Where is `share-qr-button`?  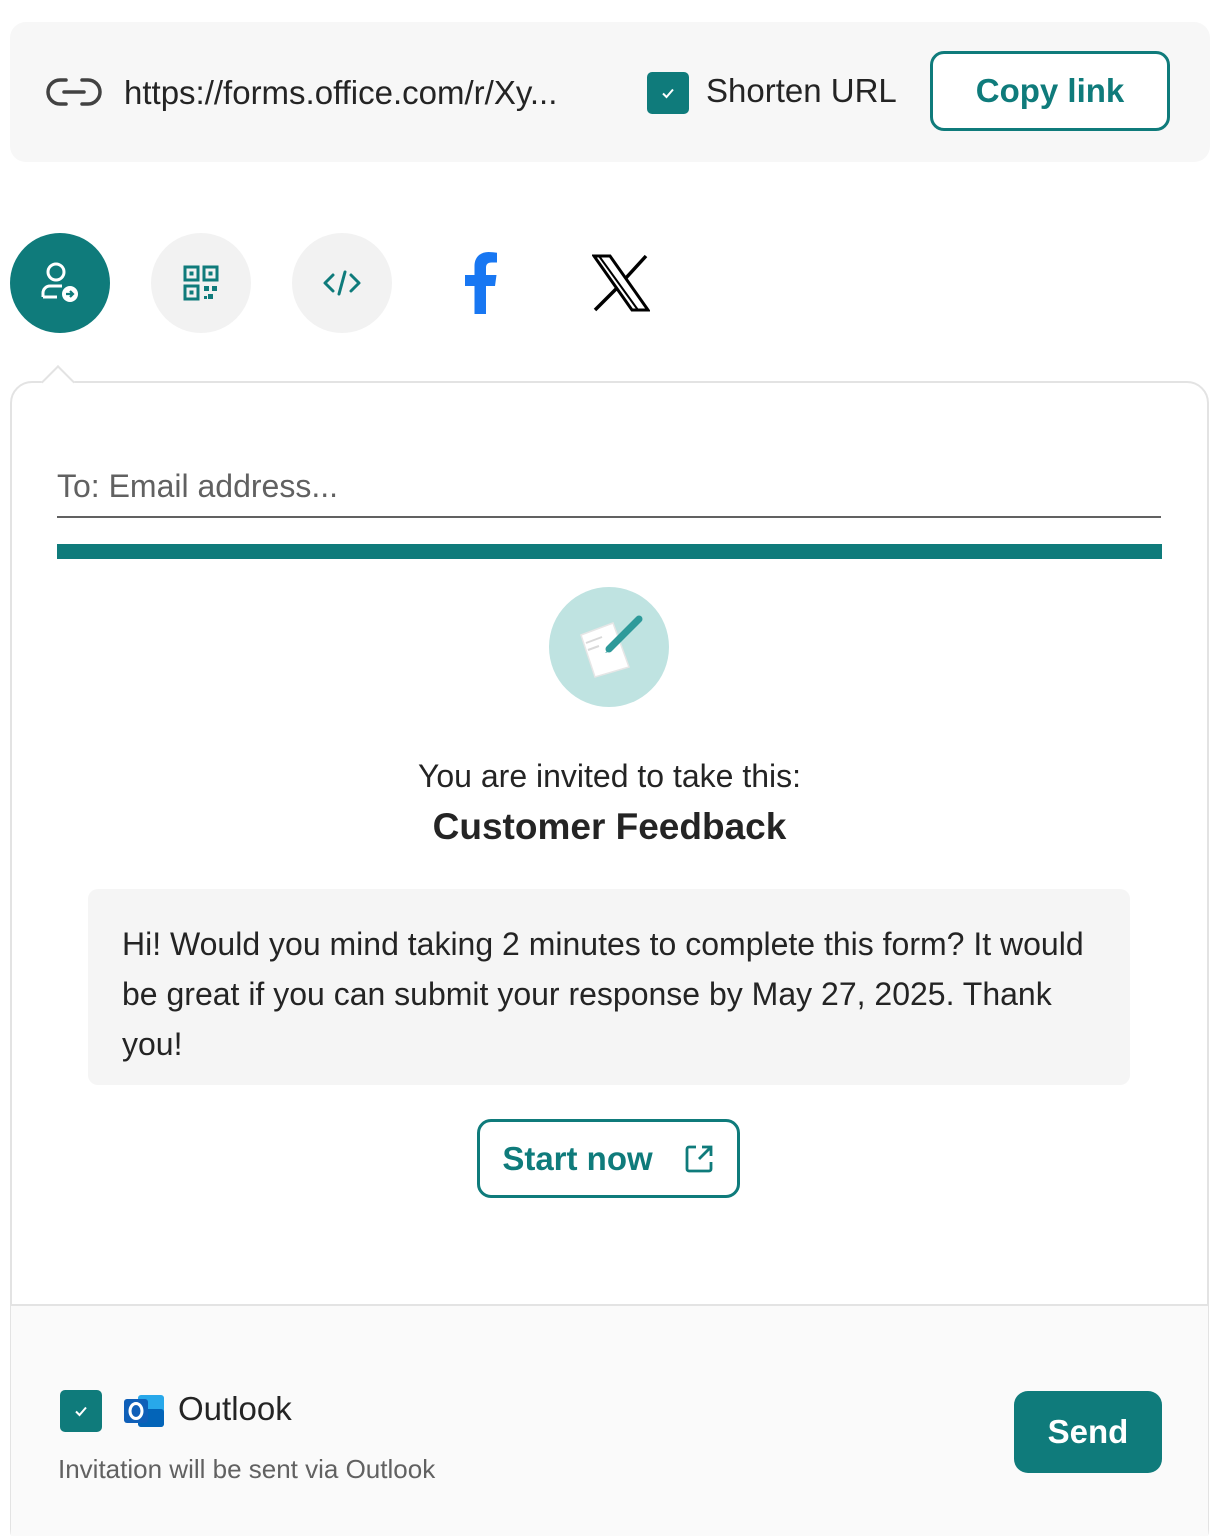
share-qr-button is located at coordinates (201, 283).